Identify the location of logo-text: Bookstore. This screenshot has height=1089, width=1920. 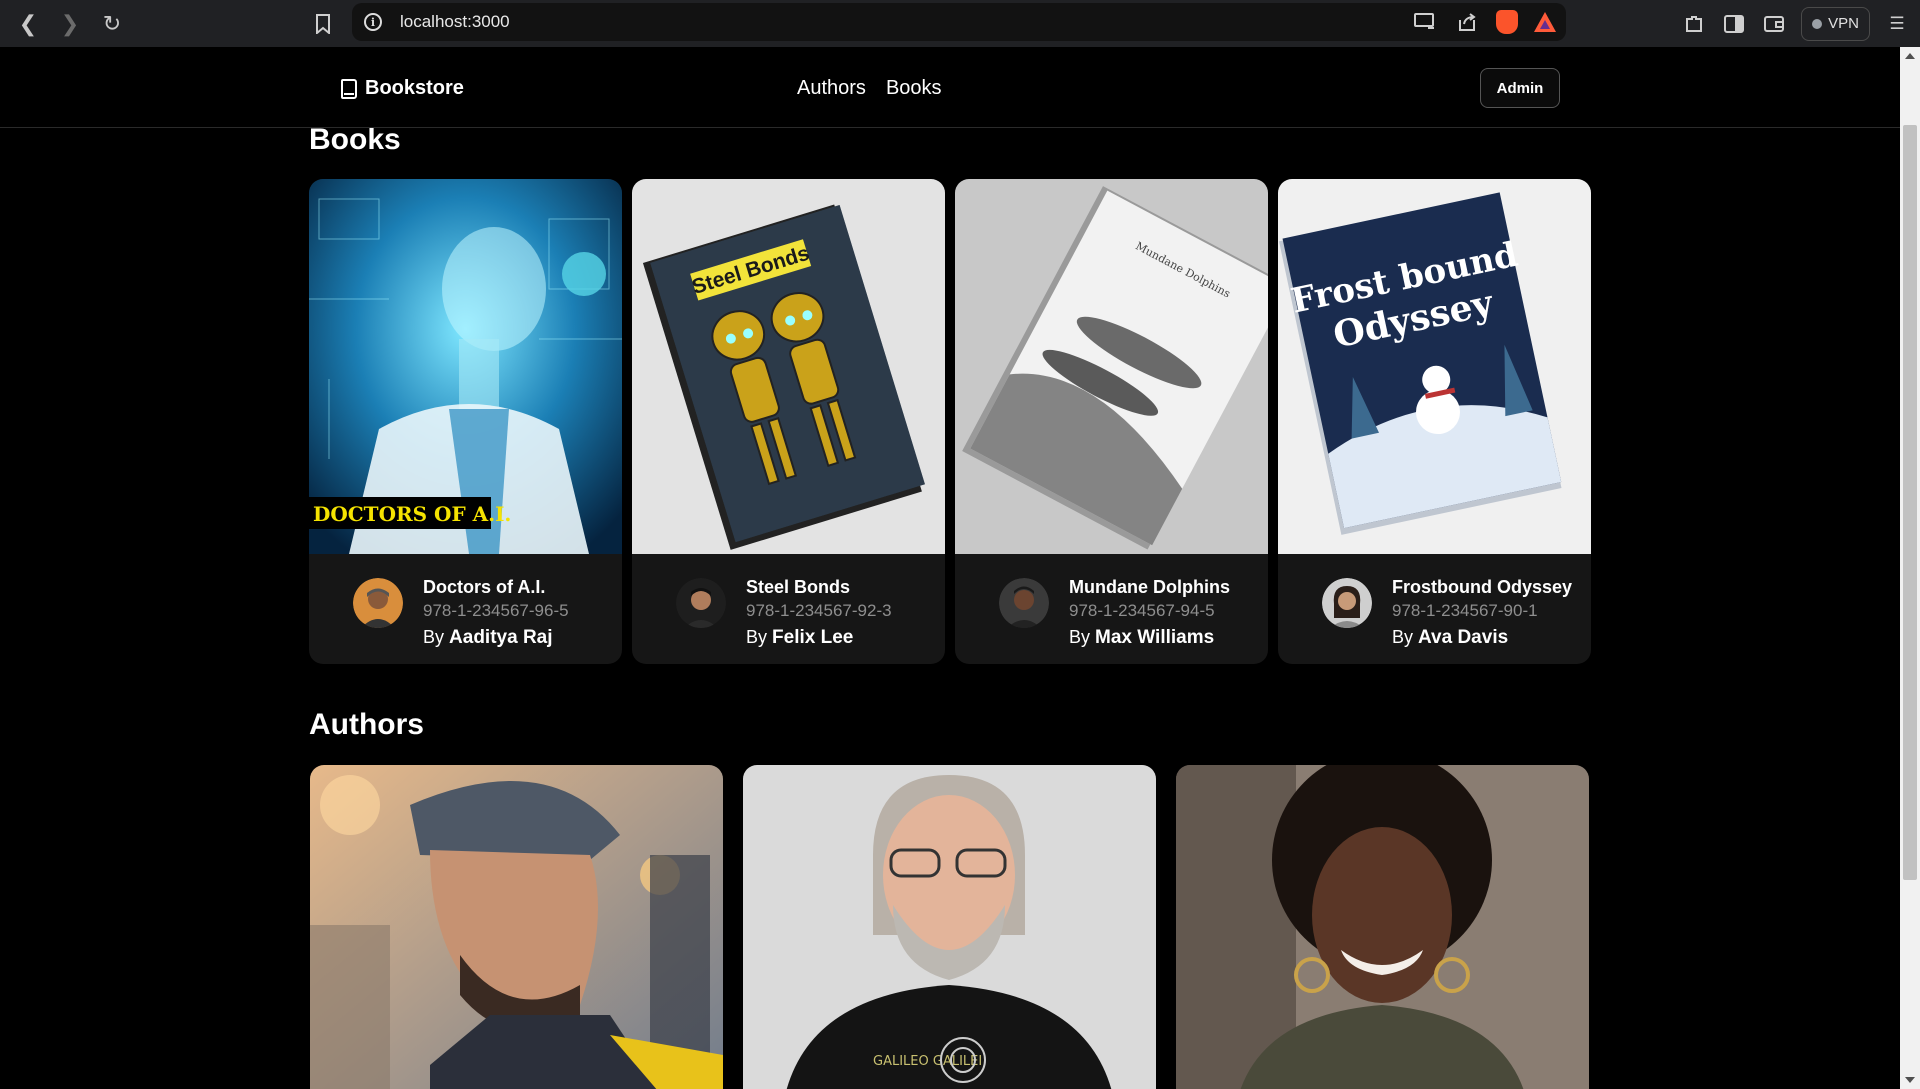
(414, 88).